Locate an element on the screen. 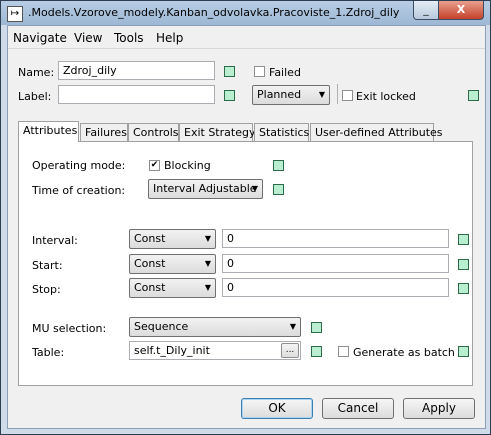 The image size is (491, 435). minimize-button: _ is located at coordinates (426, 10).